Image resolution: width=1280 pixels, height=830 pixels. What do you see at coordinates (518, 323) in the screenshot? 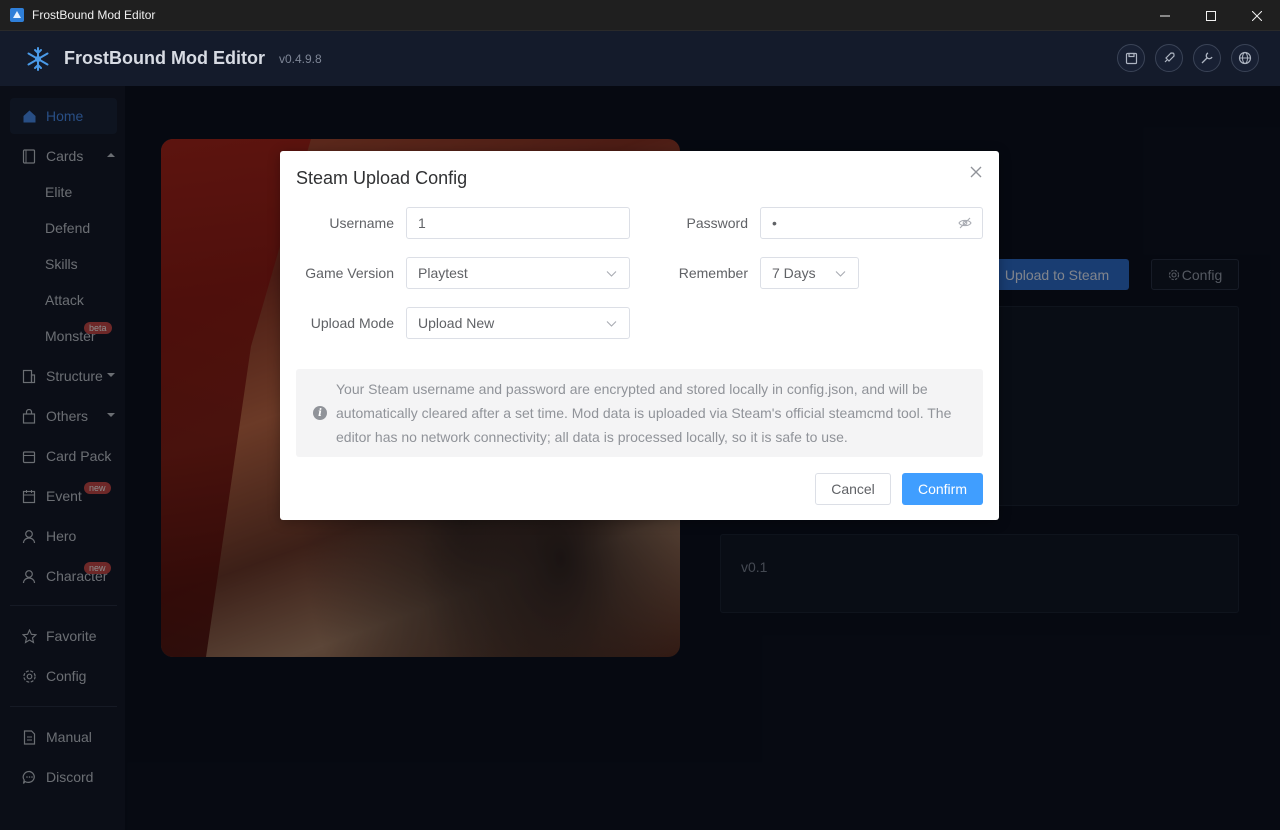
I see `upload-mode-select: Upload New` at bounding box center [518, 323].